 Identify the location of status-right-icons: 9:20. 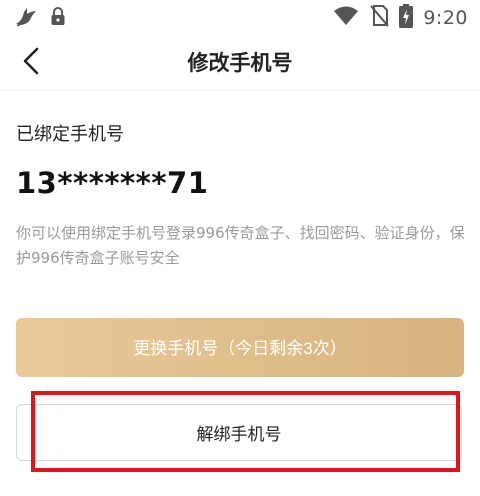
(400, 18).